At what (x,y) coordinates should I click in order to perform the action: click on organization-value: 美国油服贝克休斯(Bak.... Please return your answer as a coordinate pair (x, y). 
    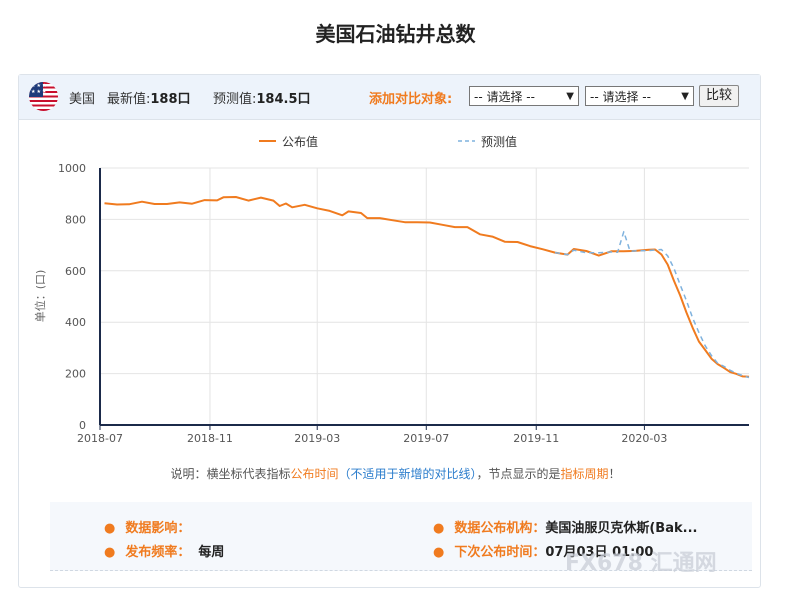
    Looking at the image, I should click on (621, 528).